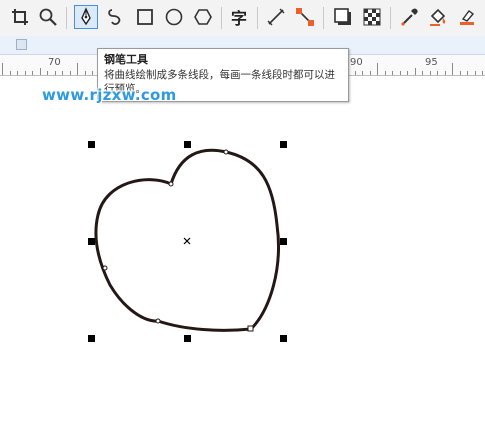  I want to click on ruler-label: 95, so click(431, 62).